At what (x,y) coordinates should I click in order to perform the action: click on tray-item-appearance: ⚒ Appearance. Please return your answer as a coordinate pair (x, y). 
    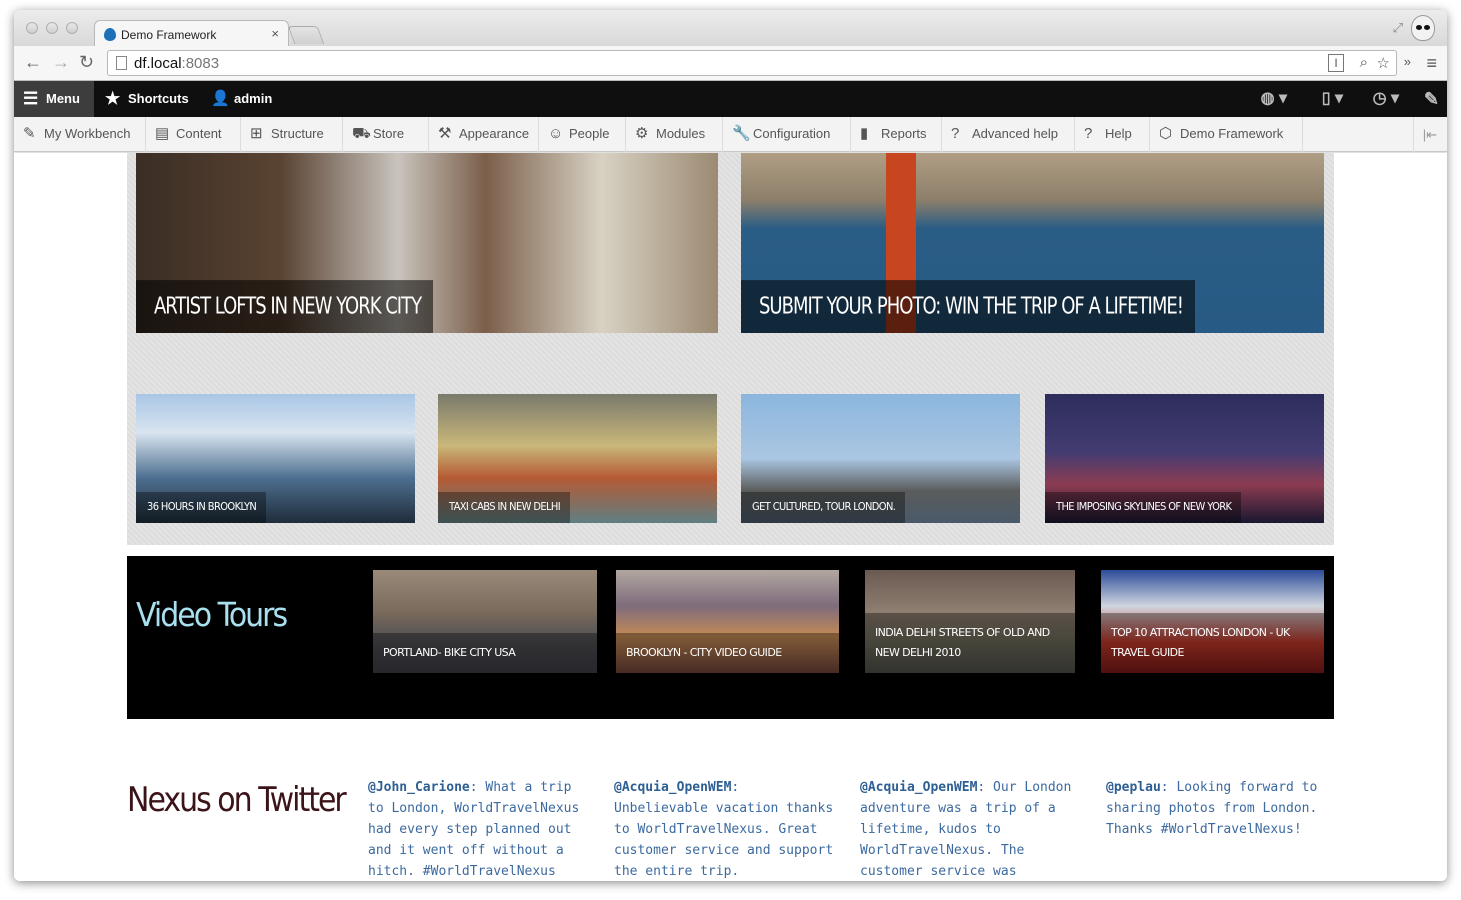
    Looking at the image, I should click on (484, 134).